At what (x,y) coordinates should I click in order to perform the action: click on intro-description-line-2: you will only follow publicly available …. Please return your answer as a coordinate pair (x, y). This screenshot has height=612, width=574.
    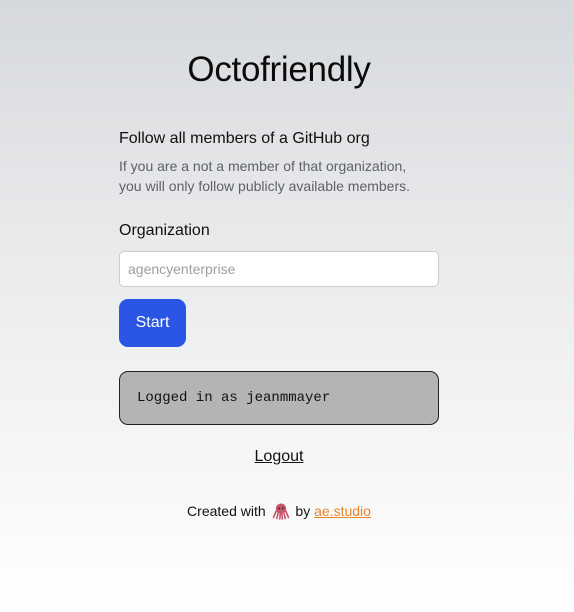
    Looking at the image, I should click on (265, 186).